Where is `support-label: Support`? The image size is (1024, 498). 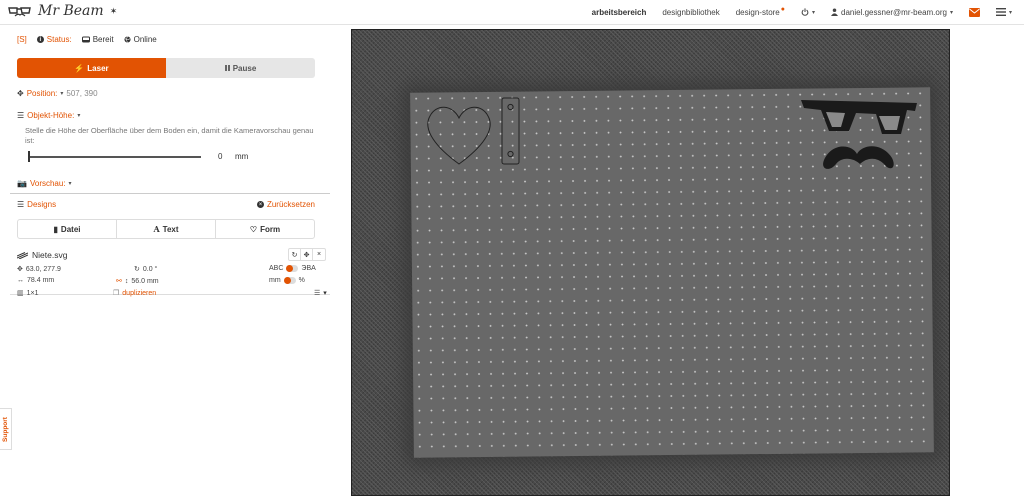
support-label: Support is located at coordinates (6, 429).